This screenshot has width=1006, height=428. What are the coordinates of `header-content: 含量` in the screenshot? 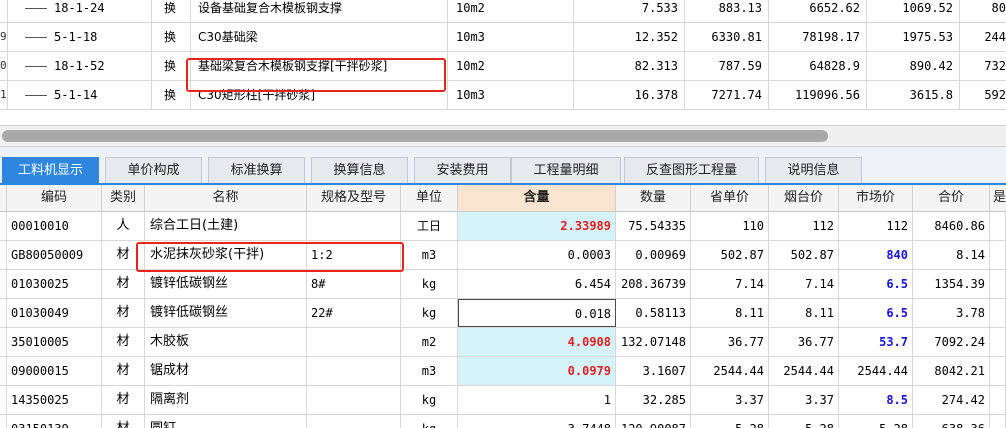 It's located at (537, 198).